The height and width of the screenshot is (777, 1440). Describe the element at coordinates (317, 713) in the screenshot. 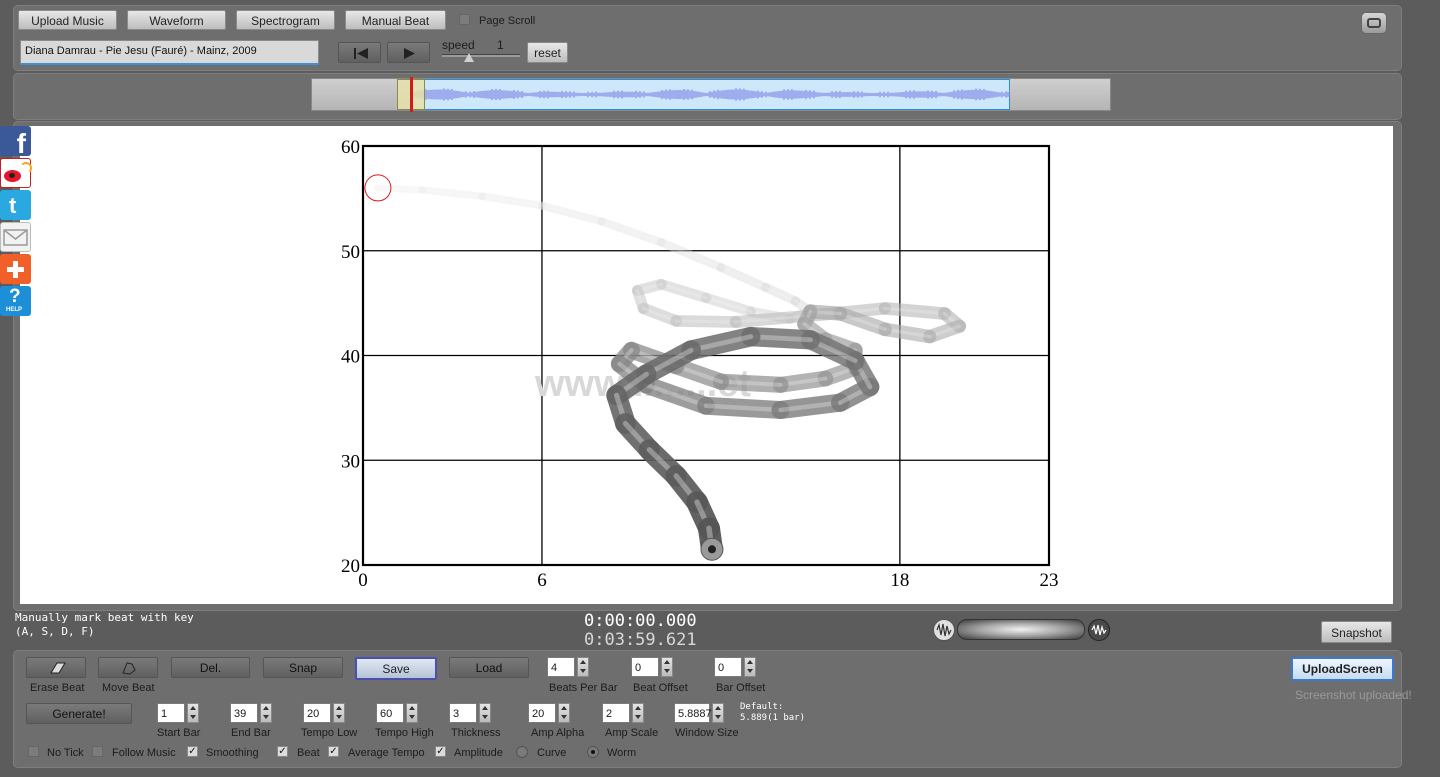

I see `tempo-low-value: 20` at that location.